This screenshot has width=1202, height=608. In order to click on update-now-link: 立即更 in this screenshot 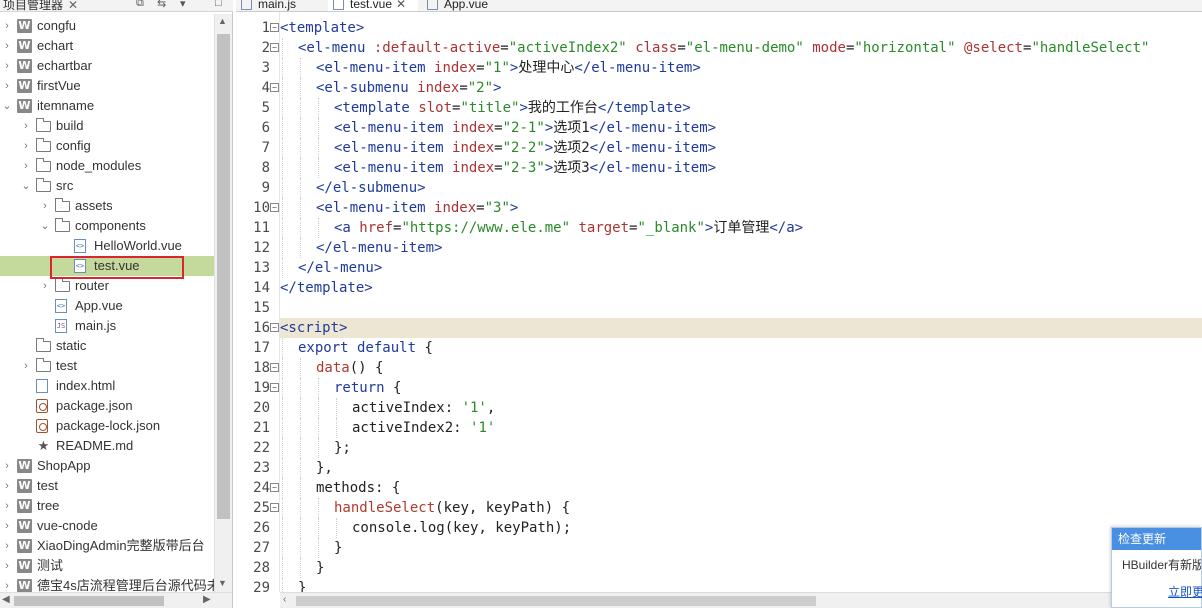, I will do `click(1185, 591)`.